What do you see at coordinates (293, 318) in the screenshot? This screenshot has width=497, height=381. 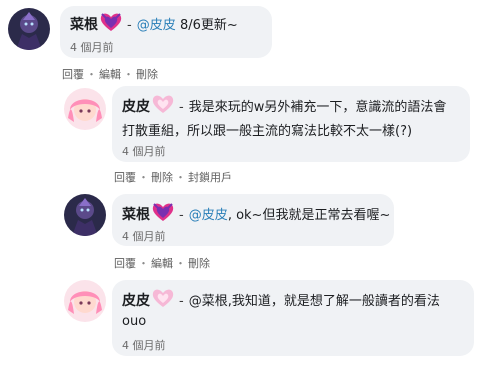 I see `comment-bubble: 皮皮 - @菜根,我知道，就是想了解一般讀者的看法 ouo 4 個月前` at bounding box center [293, 318].